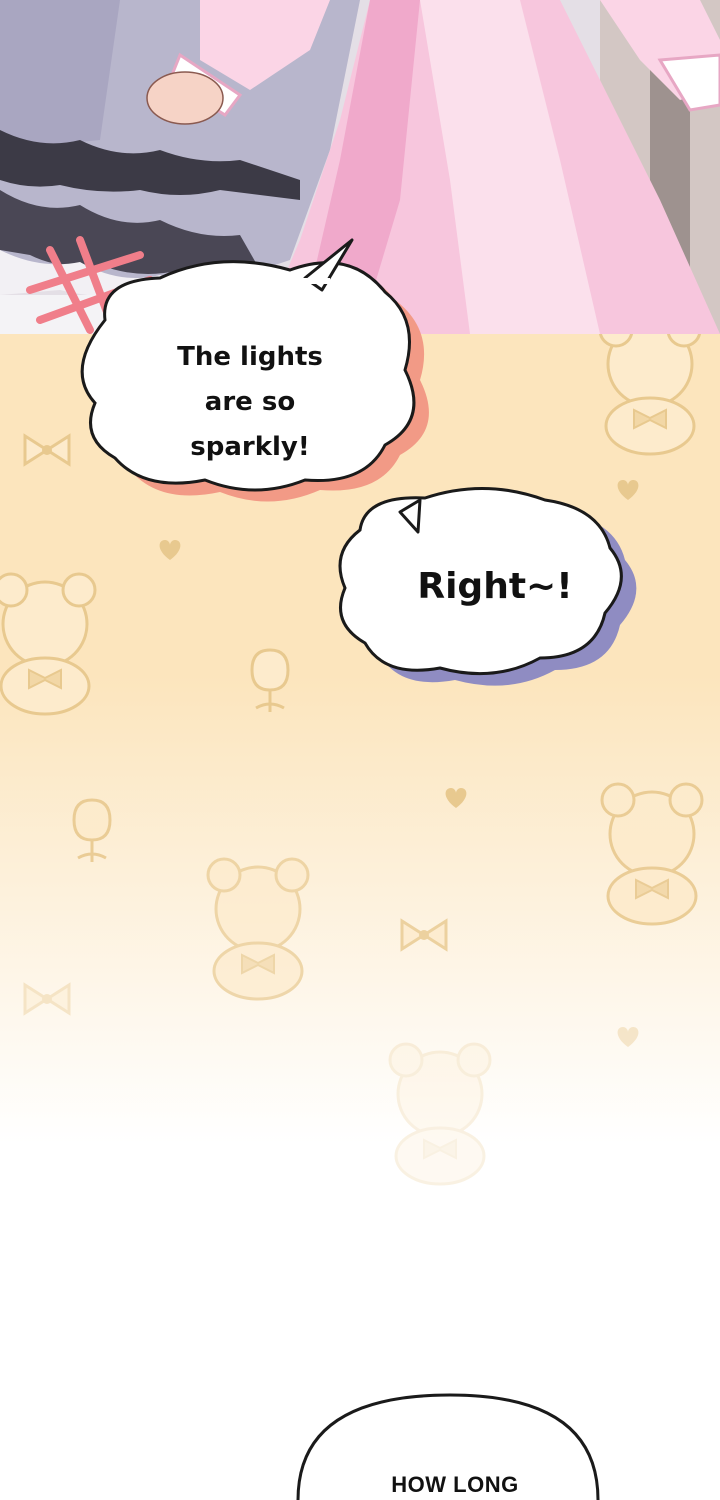 The image size is (720, 1500). What do you see at coordinates (495, 586) in the screenshot?
I see `dialogue-text-2: Right~!` at bounding box center [495, 586].